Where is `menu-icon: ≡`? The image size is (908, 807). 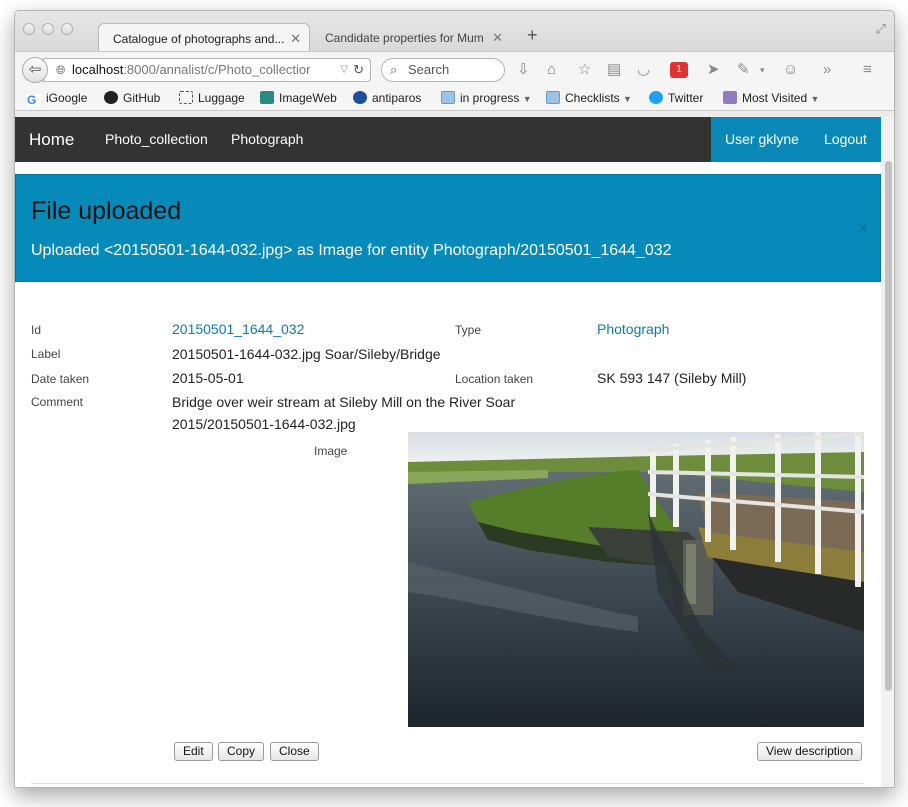 menu-icon: ≡ is located at coordinates (867, 70).